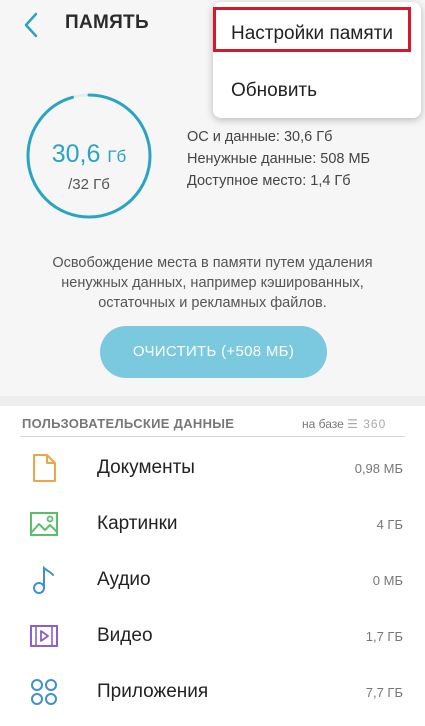 Image resolution: width=425 pixels, height=726 pixels. I want to click on chevron-left-icon, so click(31, 25).